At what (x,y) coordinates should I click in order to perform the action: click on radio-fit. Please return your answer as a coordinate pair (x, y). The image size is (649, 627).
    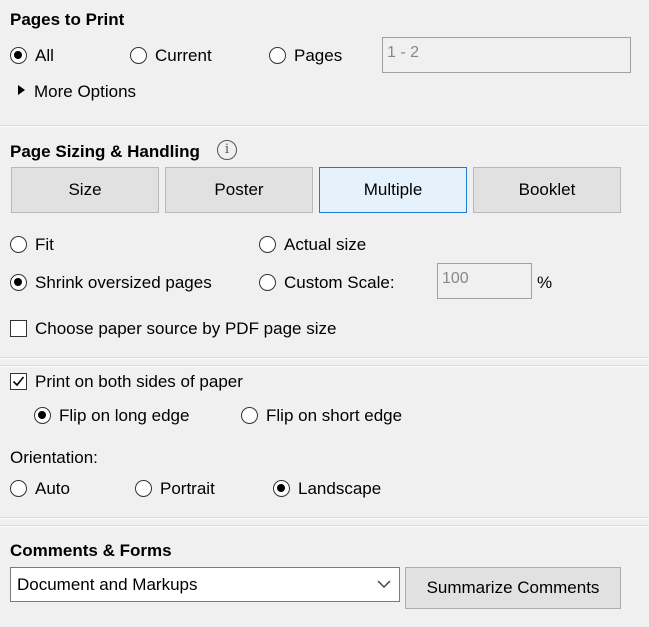
    Looking at the image, I should click on (18, 244).